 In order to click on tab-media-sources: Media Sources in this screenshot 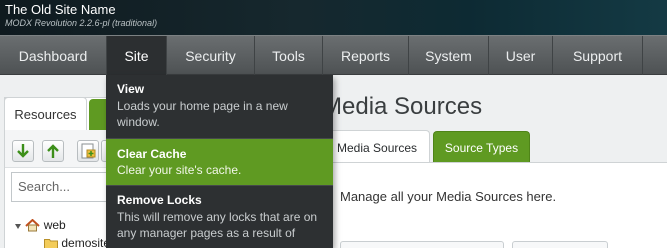, I will do `click(376, 146)`.